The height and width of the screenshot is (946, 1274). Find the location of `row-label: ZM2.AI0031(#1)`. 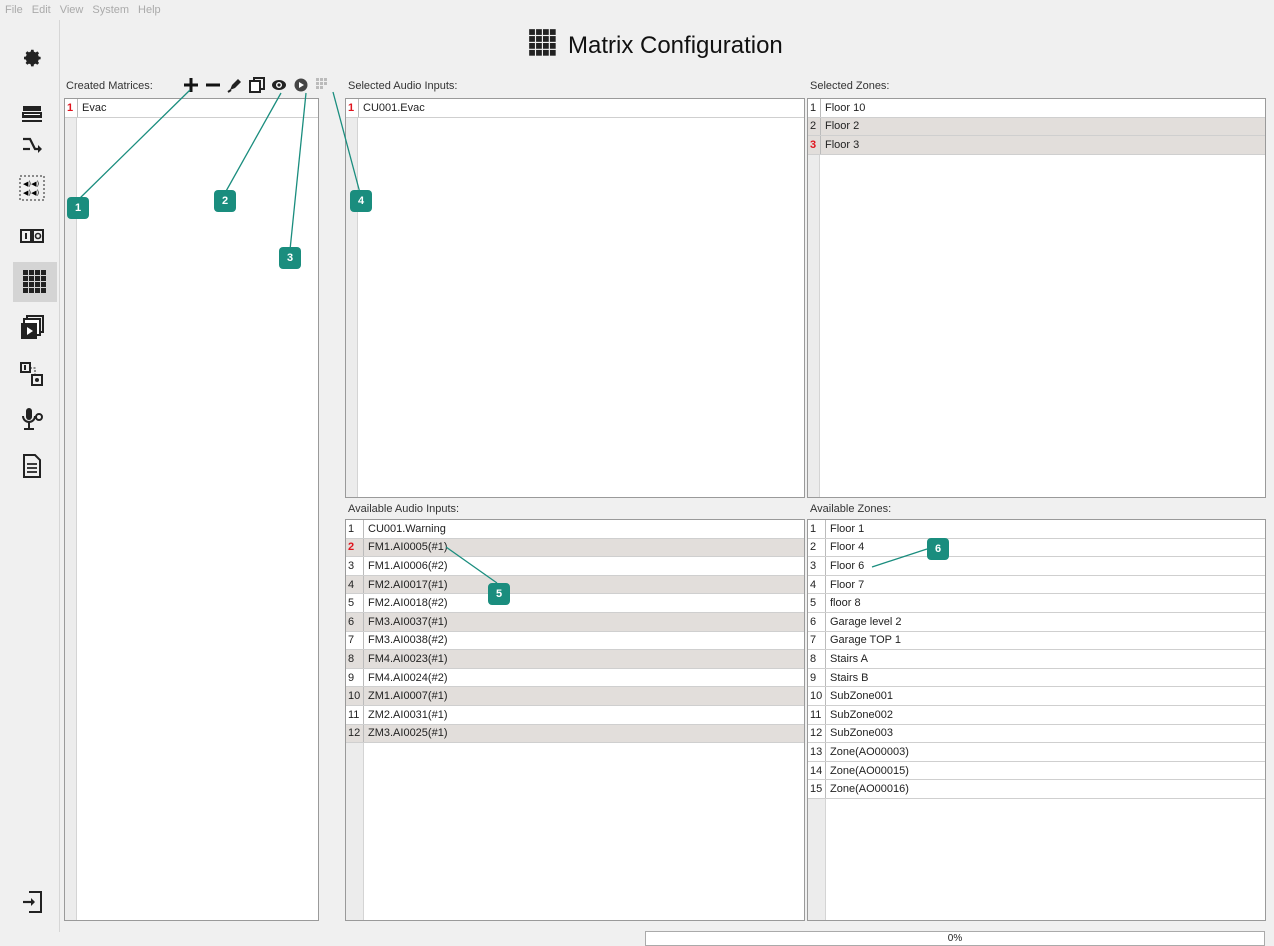

row-label: ZM2.AI0031(#1) is located at coordinates (408, 714).